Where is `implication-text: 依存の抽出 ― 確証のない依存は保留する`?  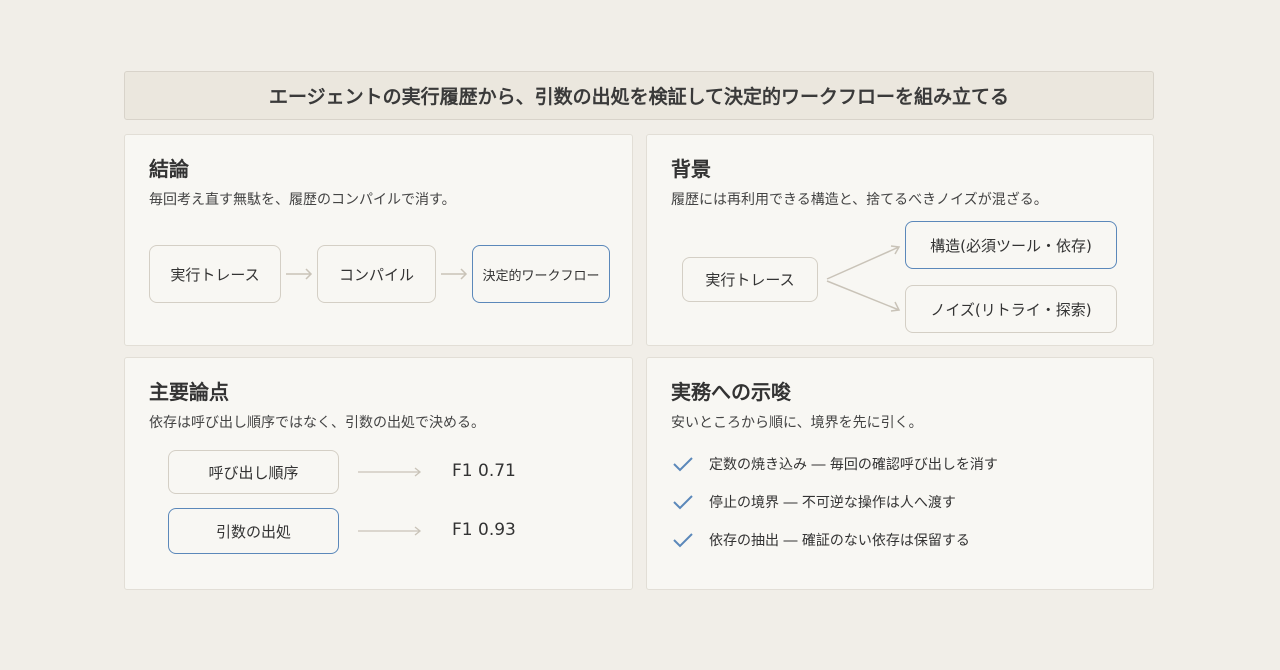 implication-text: 依存の抽出 ― 確証のない依存は保留する is located at coordinates (839, 541).